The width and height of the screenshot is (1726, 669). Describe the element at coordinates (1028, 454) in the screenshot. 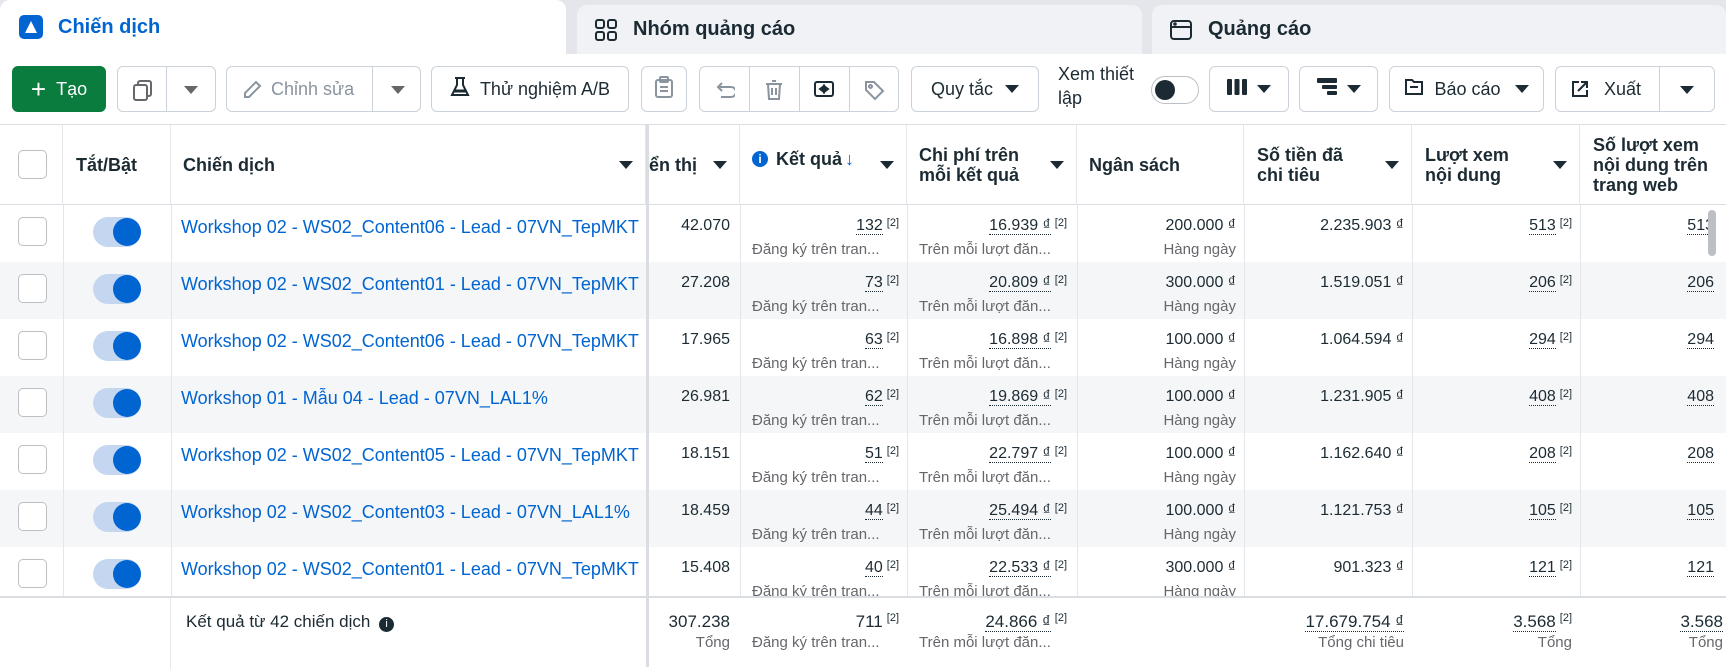

I see `cost-value: 22.797 ₫ [2]` at that location.